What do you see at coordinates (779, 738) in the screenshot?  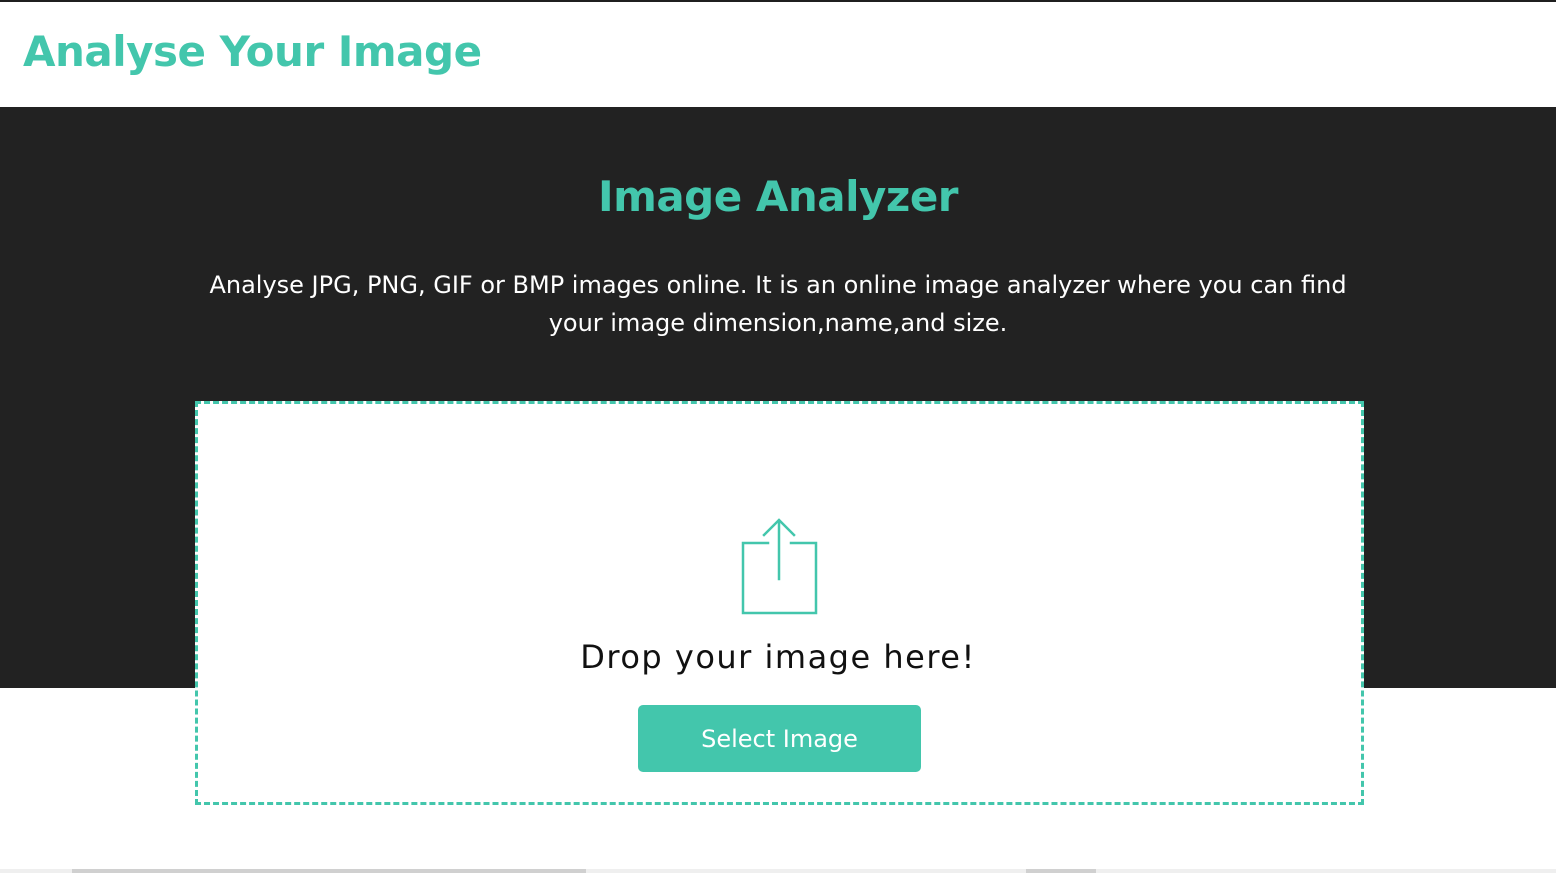 I see `select-image-button: Select Image` at bounding box center [779, 738].